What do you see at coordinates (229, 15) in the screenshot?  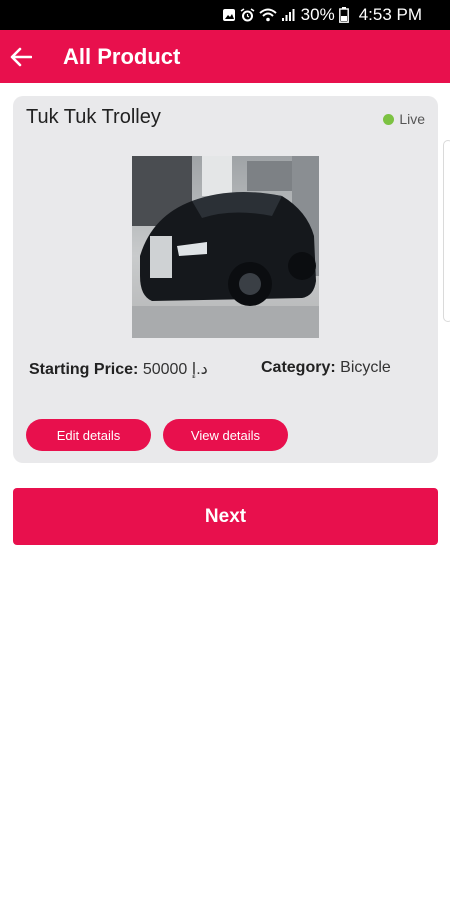 I see `image-notification-icon` at bounding box center [229, 15].